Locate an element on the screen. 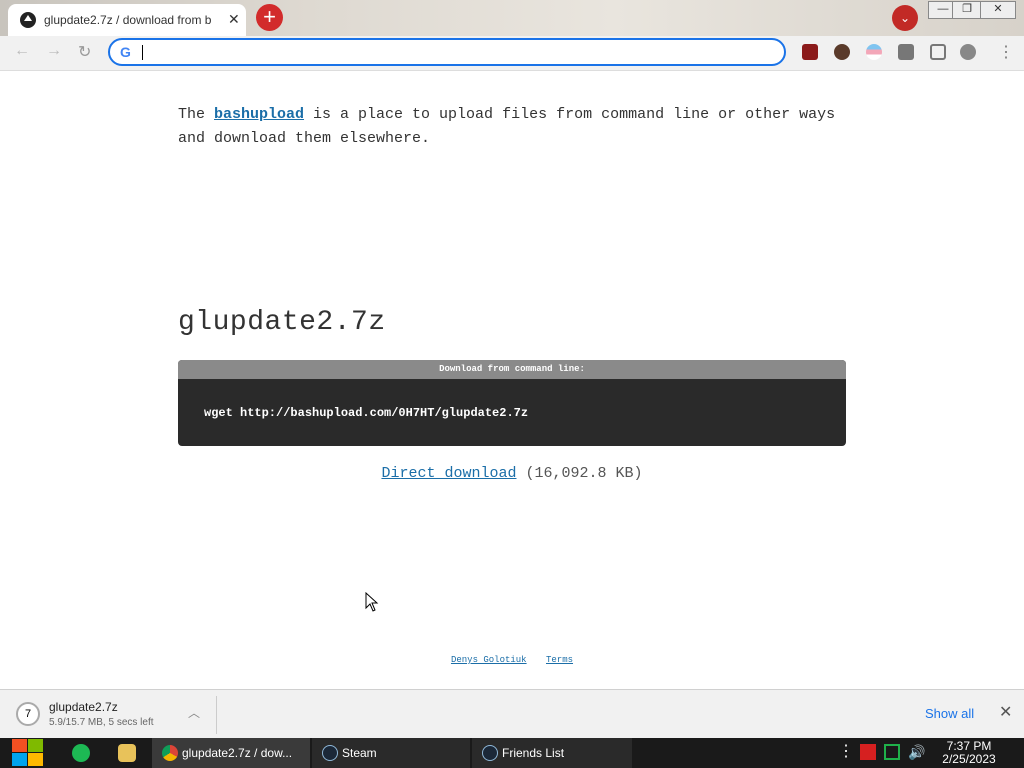 This screenshot has height=768, width=1024. intro-prefix: The is located at coordinates (196, 114).